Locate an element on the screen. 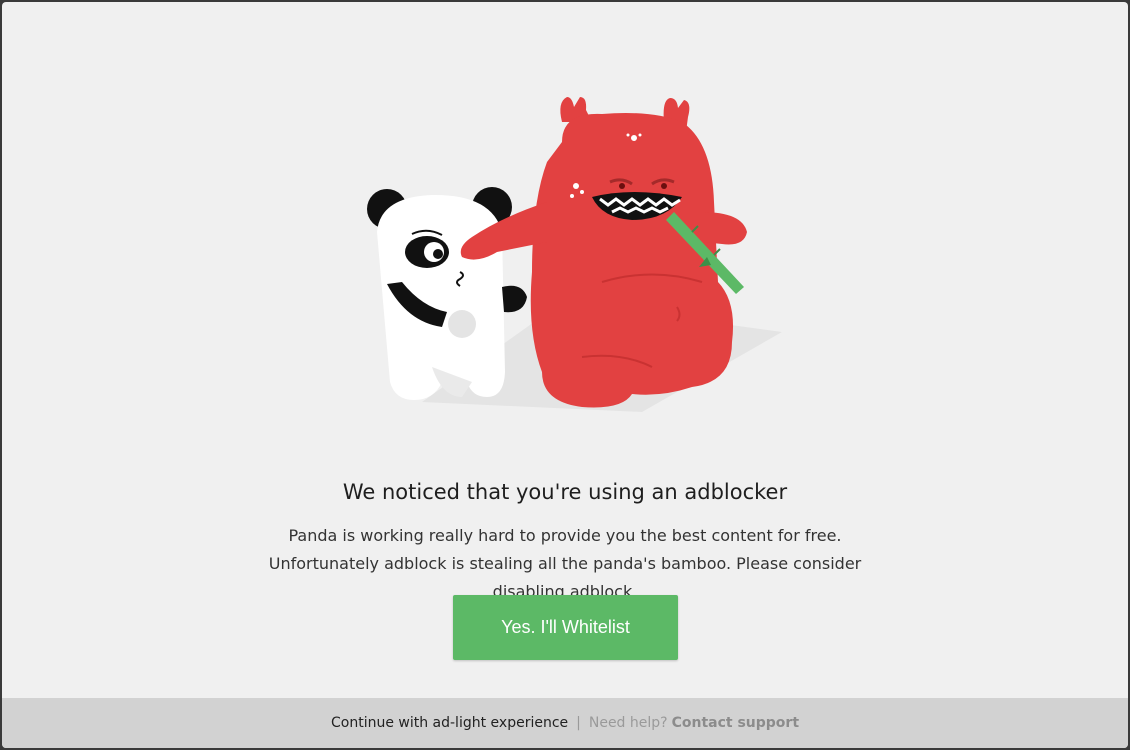 The height and width of the screenshot is (750, 1130). contact-support-link: Contact support is located at coordinates (735, 723).